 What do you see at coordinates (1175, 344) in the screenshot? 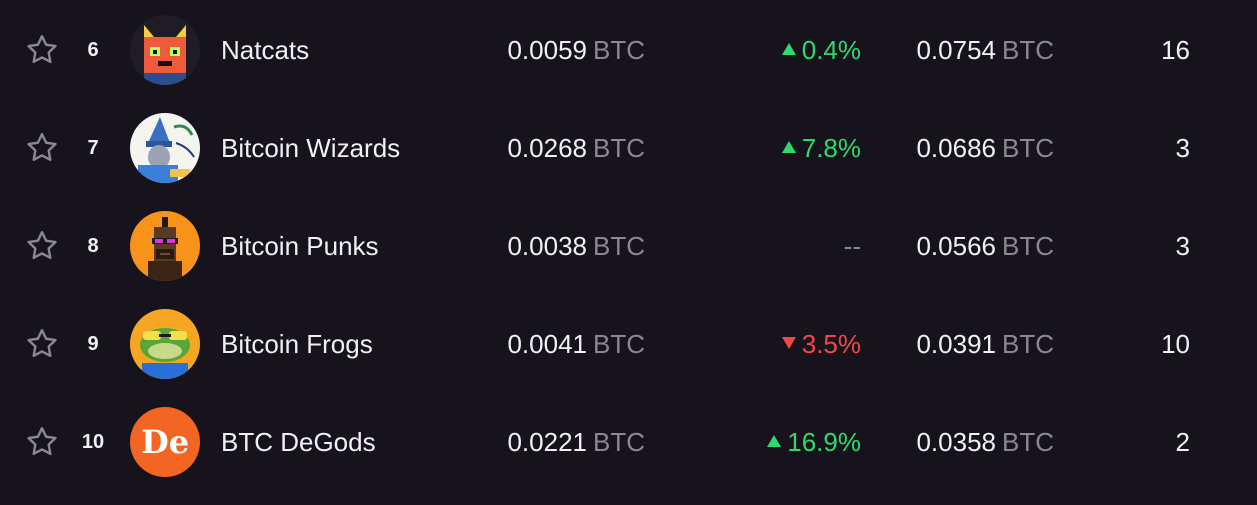
I see `sales-count: 10` at bounding box center [1175, 344].